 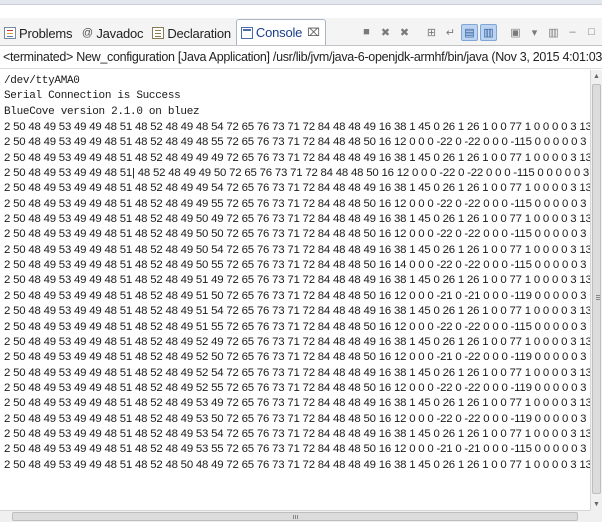 What do you see at coordinates (553, 32) in the screenshot?
I see `open-console-icon: ▥` at bounding box center [553, 32].